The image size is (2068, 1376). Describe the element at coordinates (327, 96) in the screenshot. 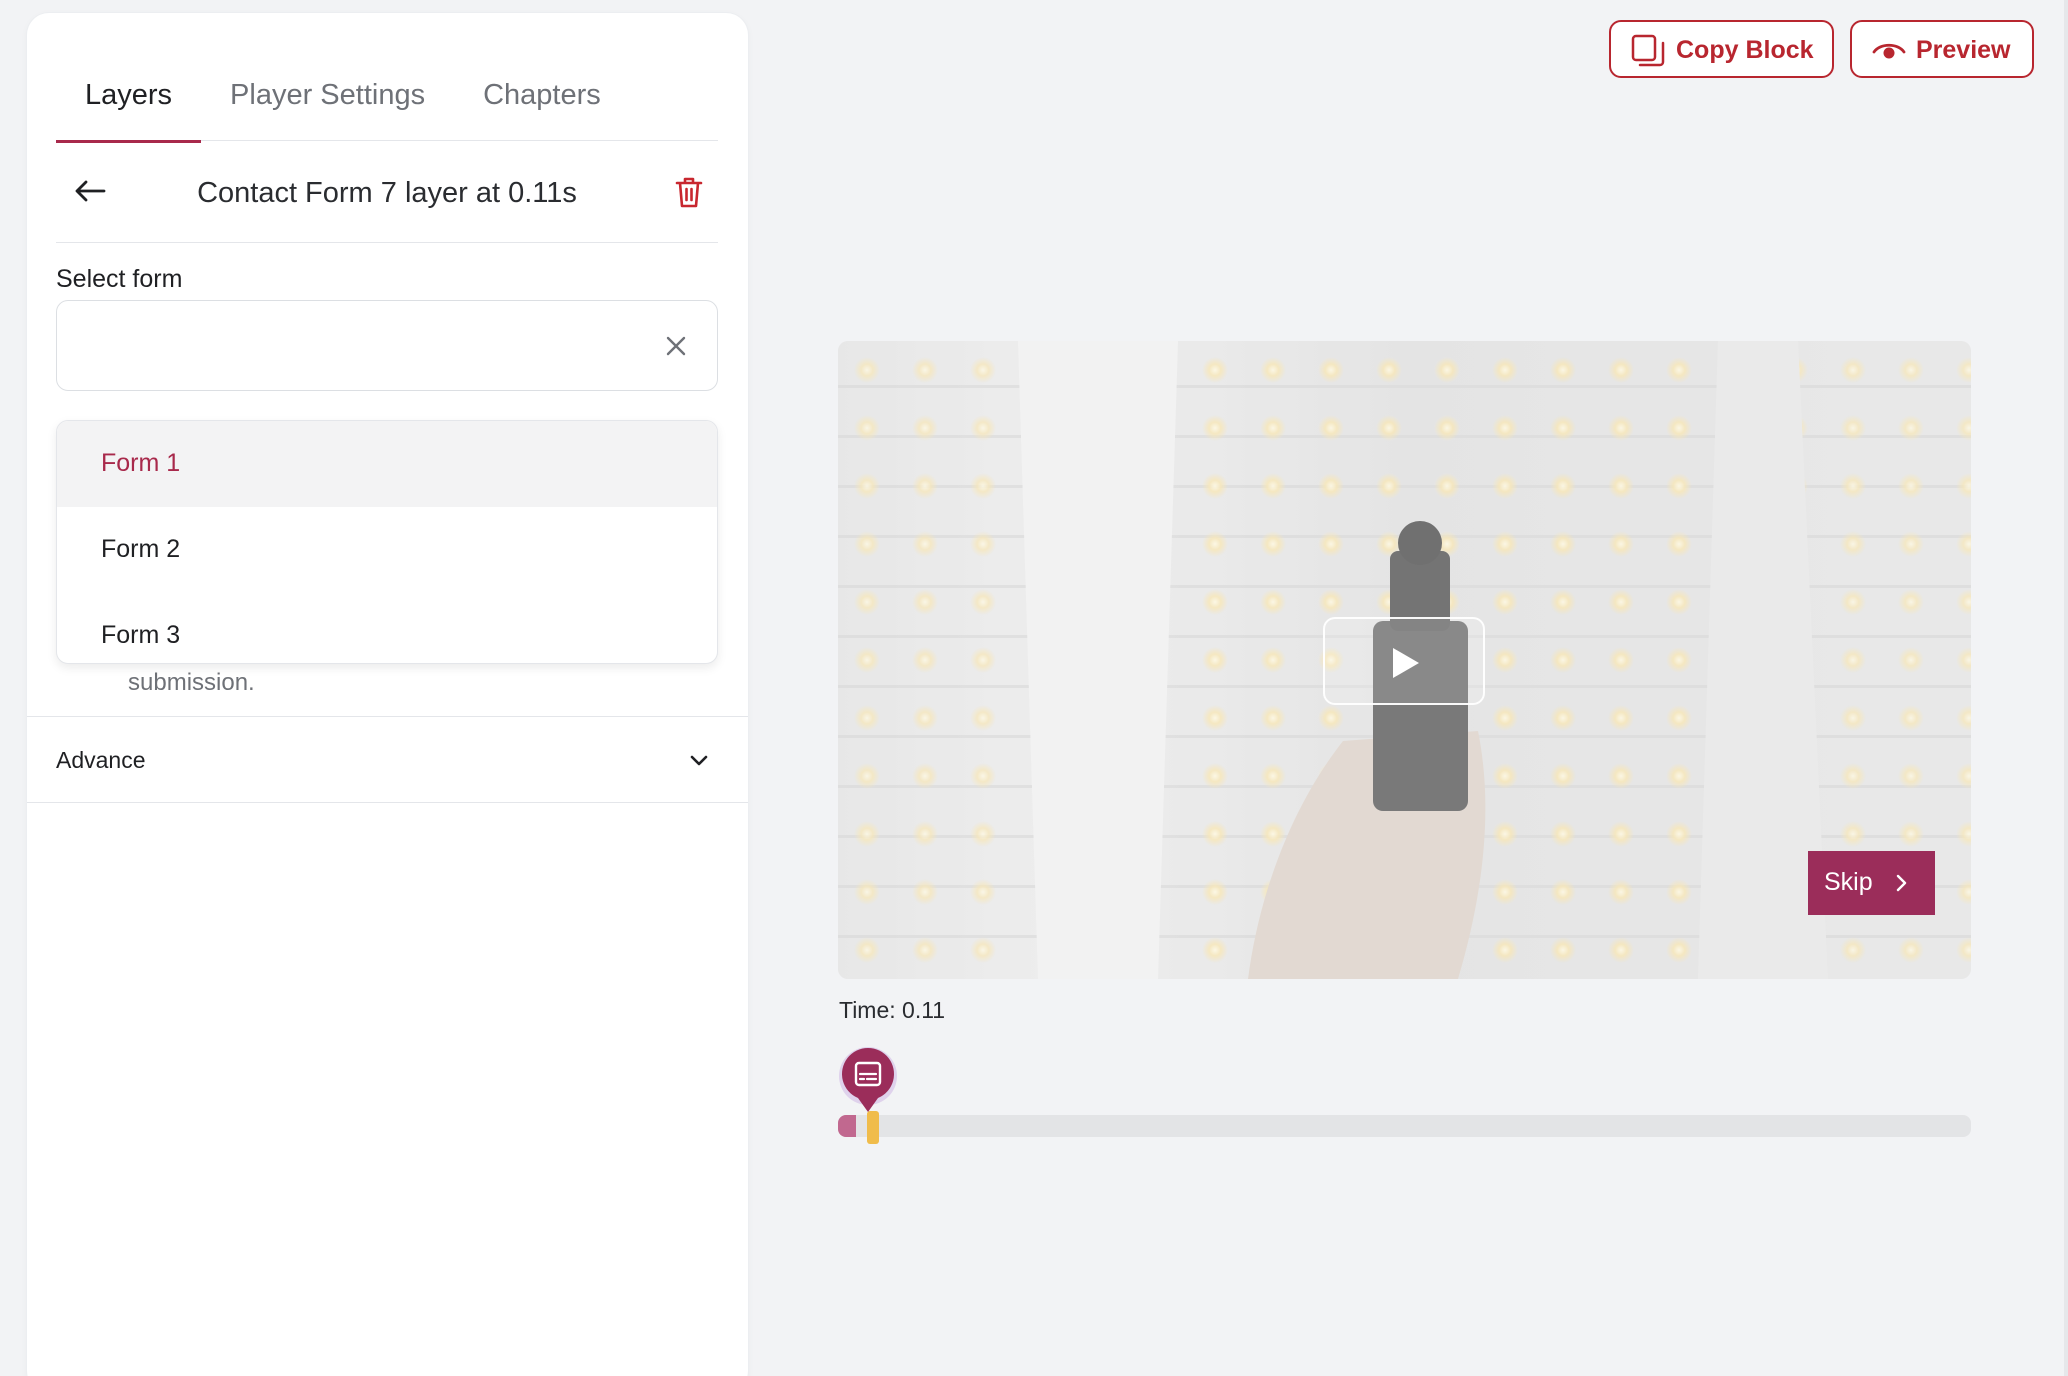

I see `tab-player-settings: Player Settings` at that location.